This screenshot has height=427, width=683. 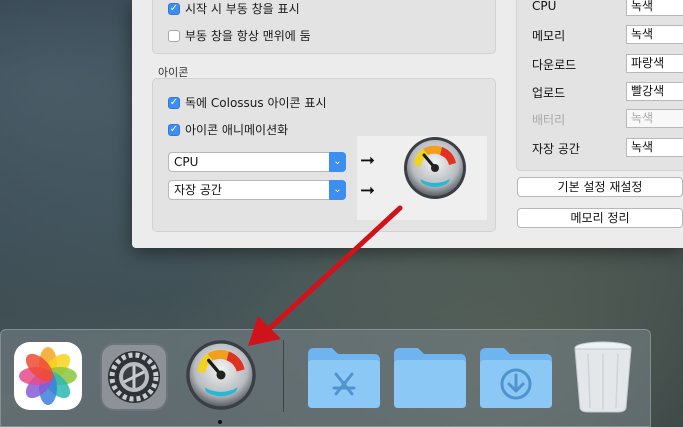 What do you see at coordinates (242, 9) in the screenshot?
I see `show-floating-label: 시작 시 부동 창을 표시` at bounding box center [242, 9].